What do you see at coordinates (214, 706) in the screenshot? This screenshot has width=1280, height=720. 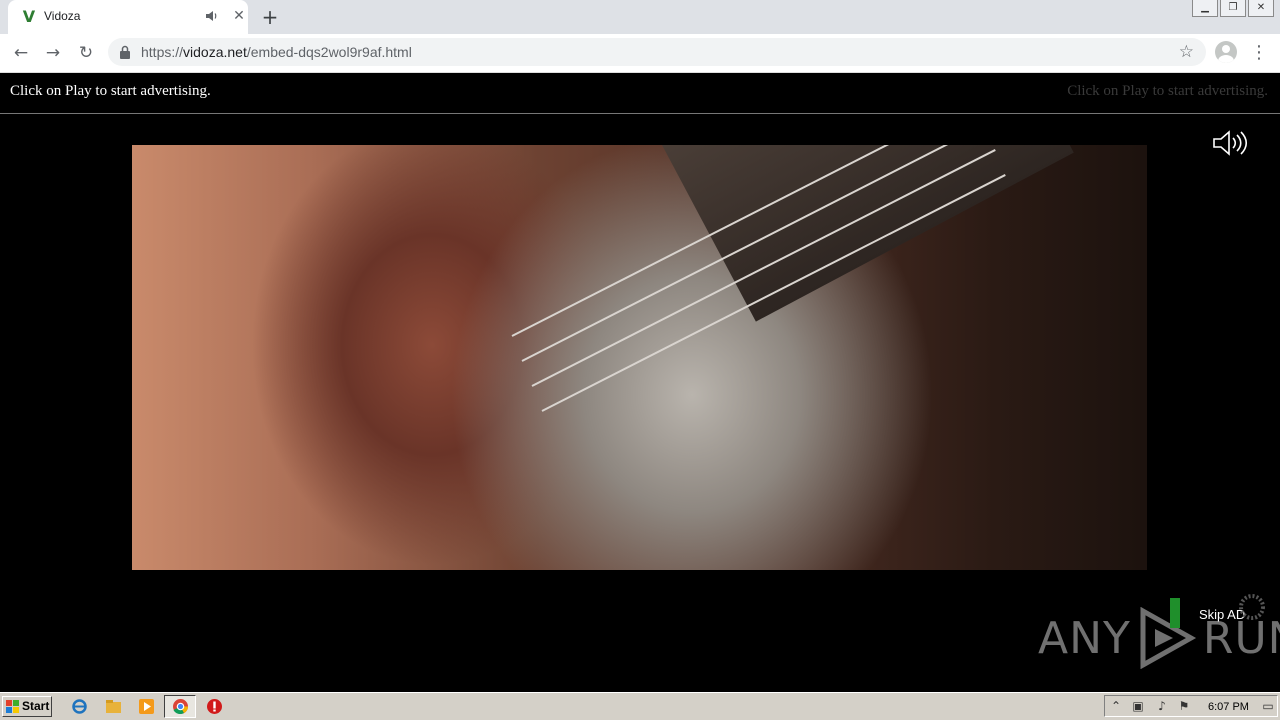 I see `security-alert-icon` at bounding box center [214, 706].